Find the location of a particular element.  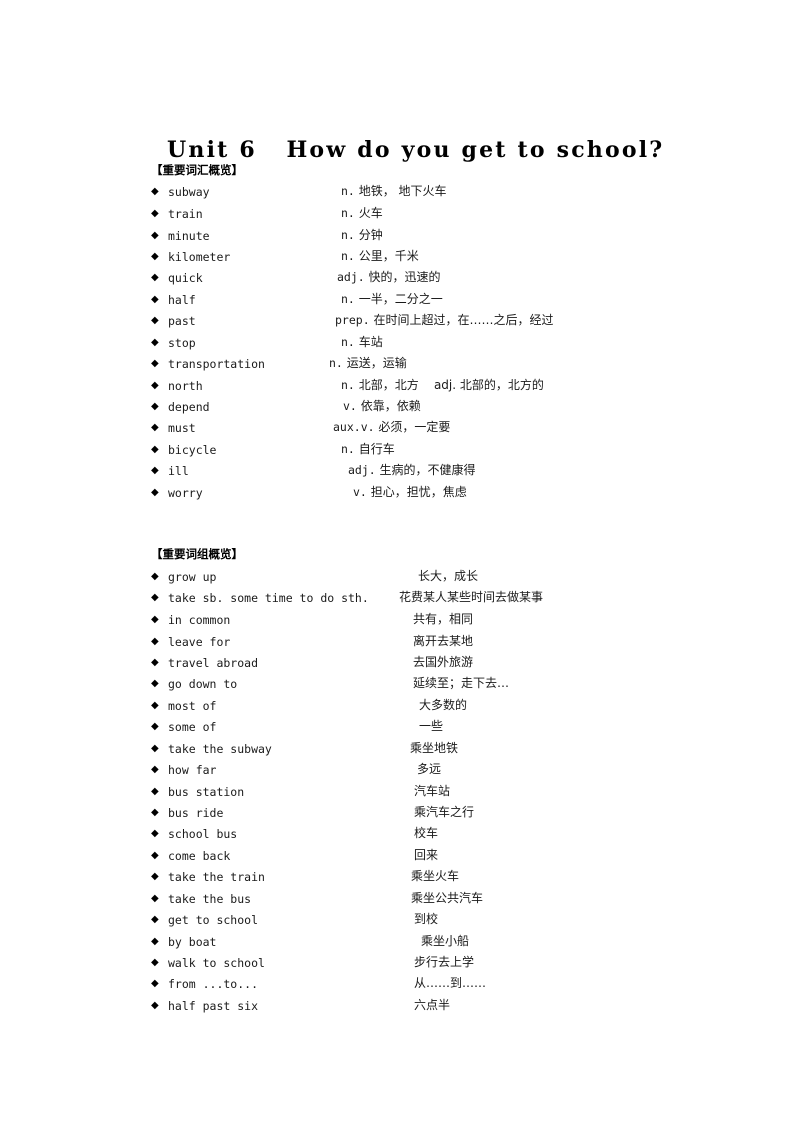

phrase-entry-definition: 大多数的 is located at coordinates (443, 705).